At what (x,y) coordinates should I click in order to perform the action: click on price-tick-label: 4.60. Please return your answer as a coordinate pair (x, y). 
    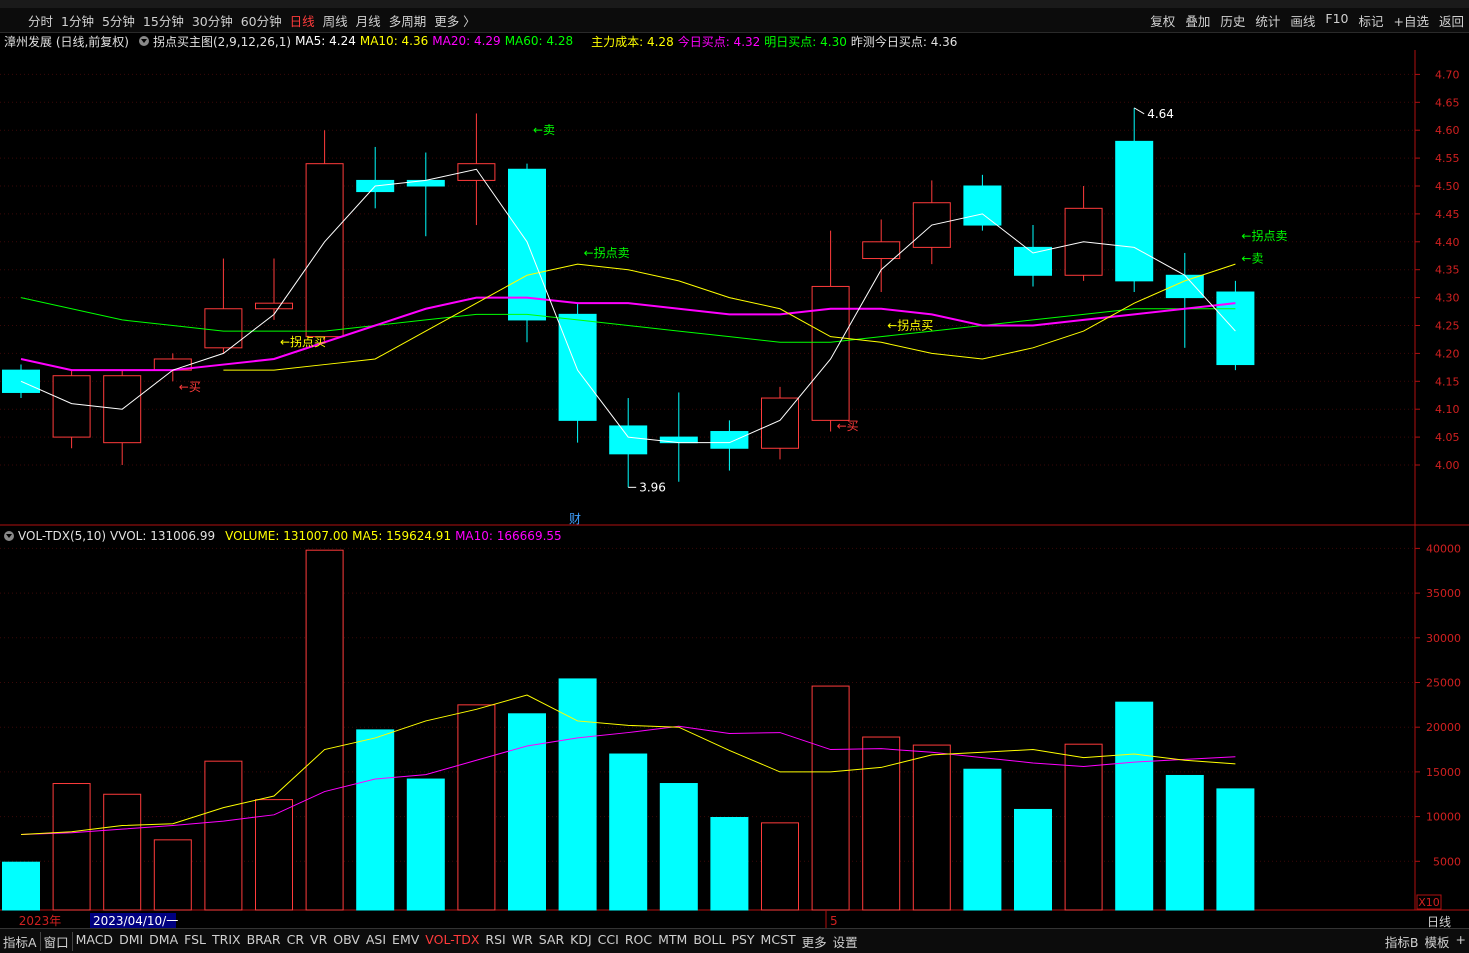
    Looking at the image, I should click on (1447, 130).